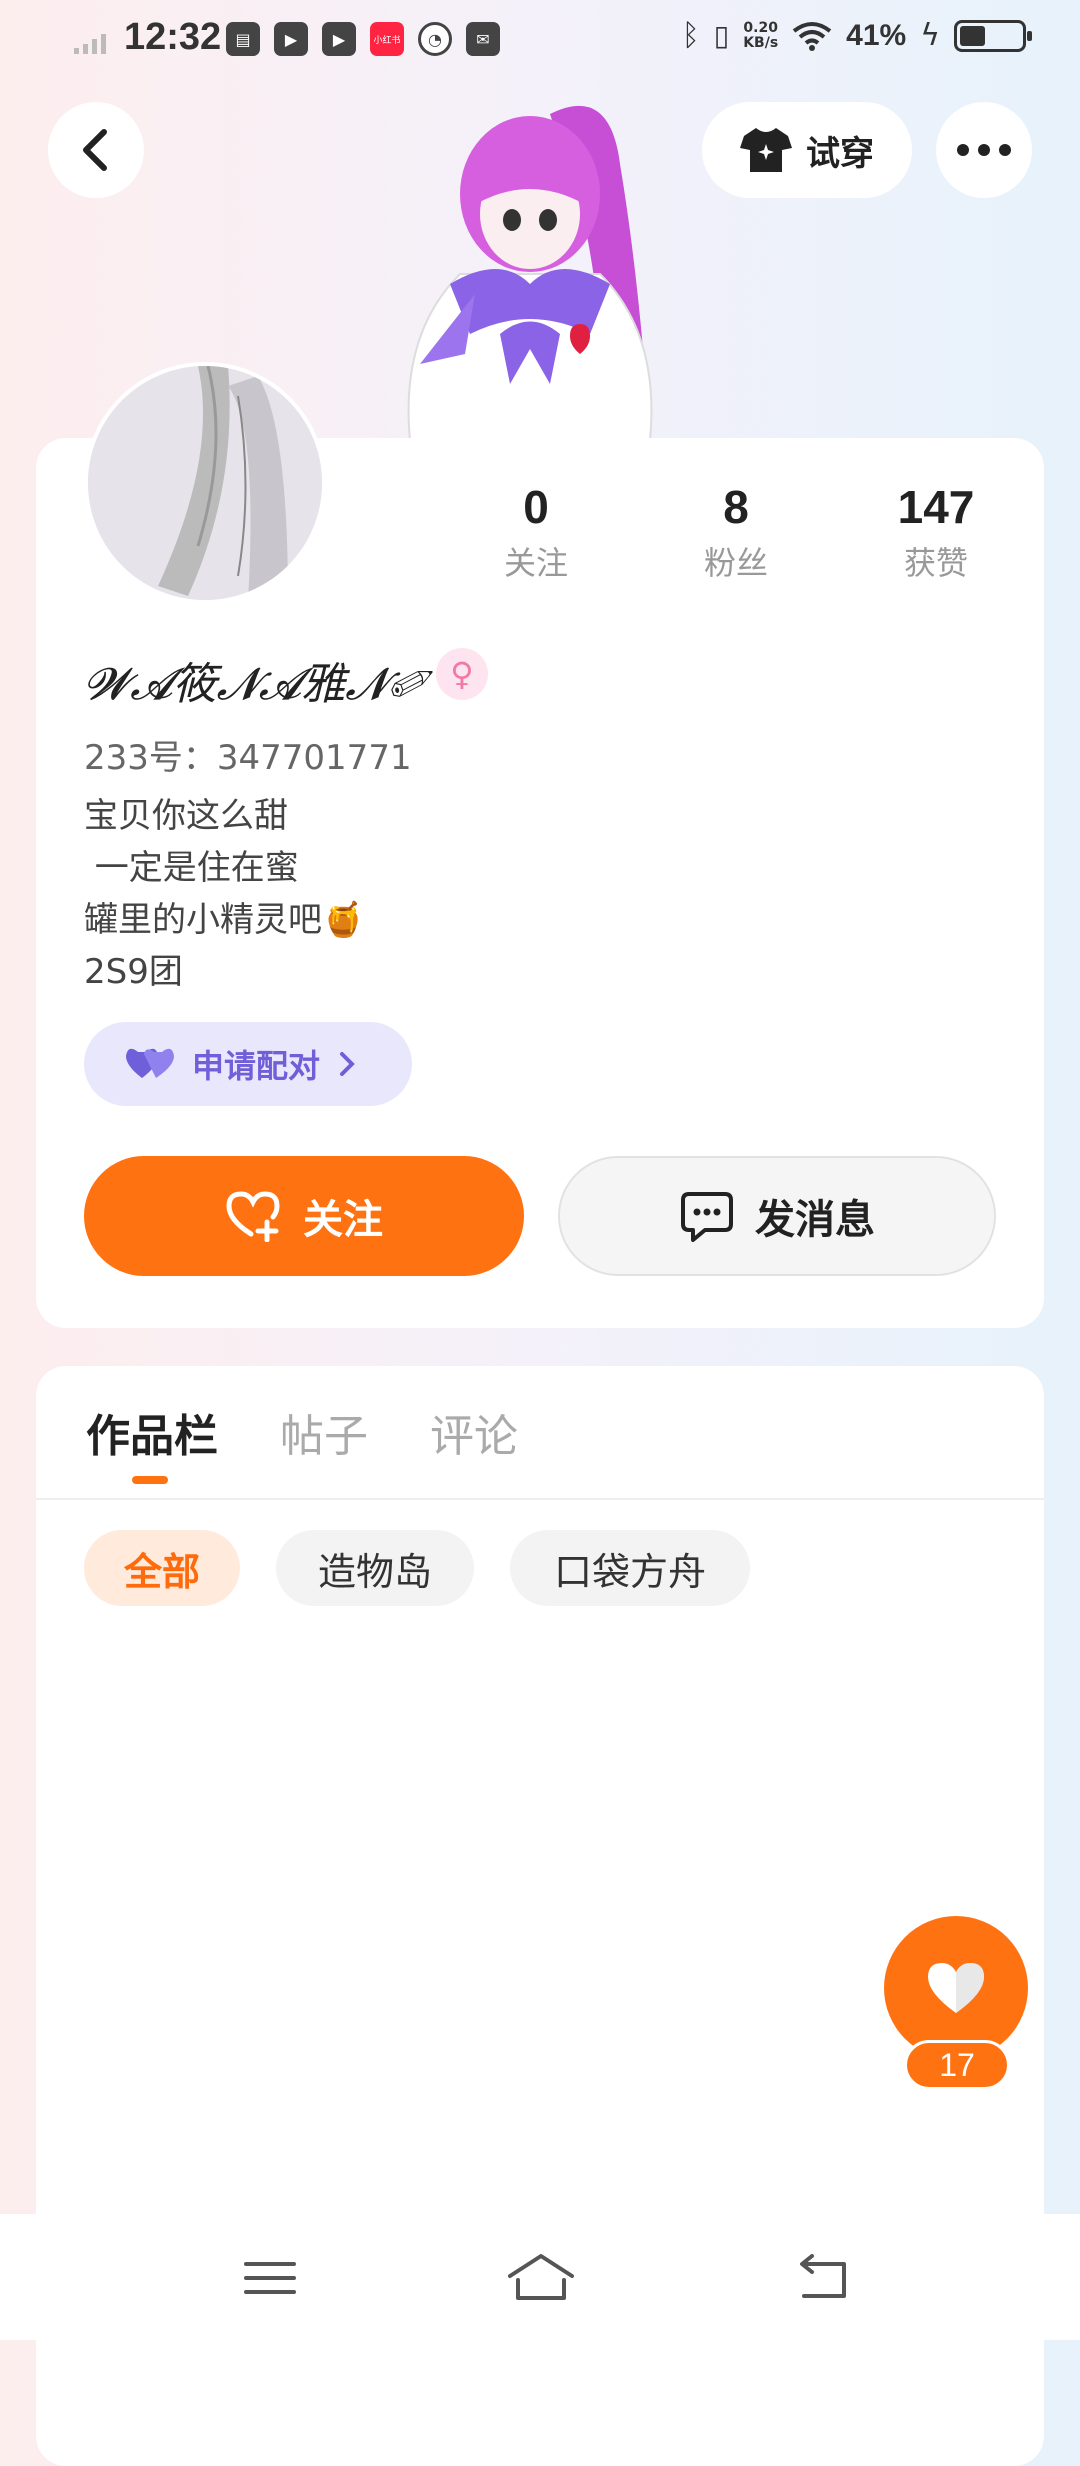 The width and height of the screenshot is (1080, 2466). I want to click on heart-plus-icon, so click(253, 1216).